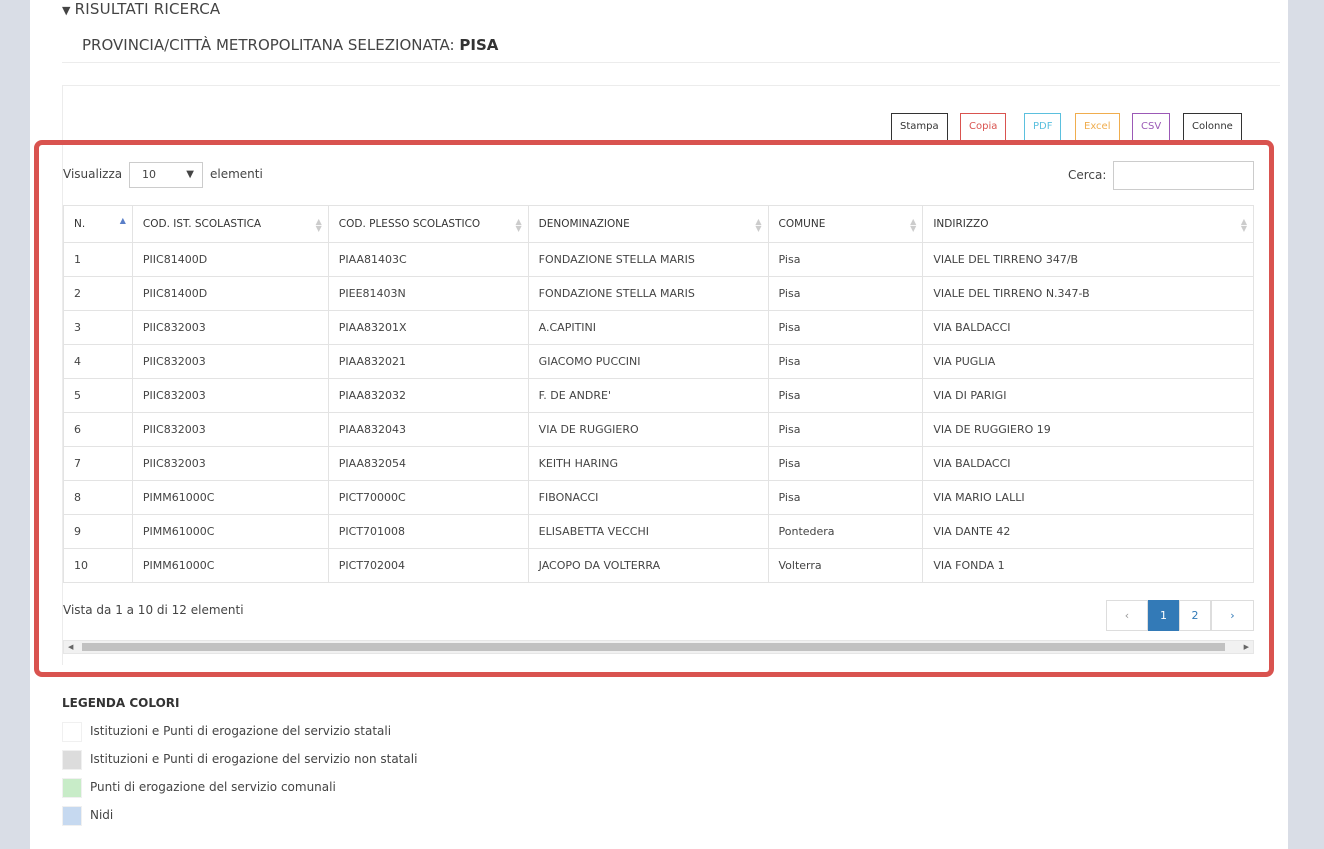 This screenshot has height=849, width=1324. What do you see at coordinates (428, 565) in the screenshot?
I see `table-cell: PICT702004` at bounding box center [428, 565].